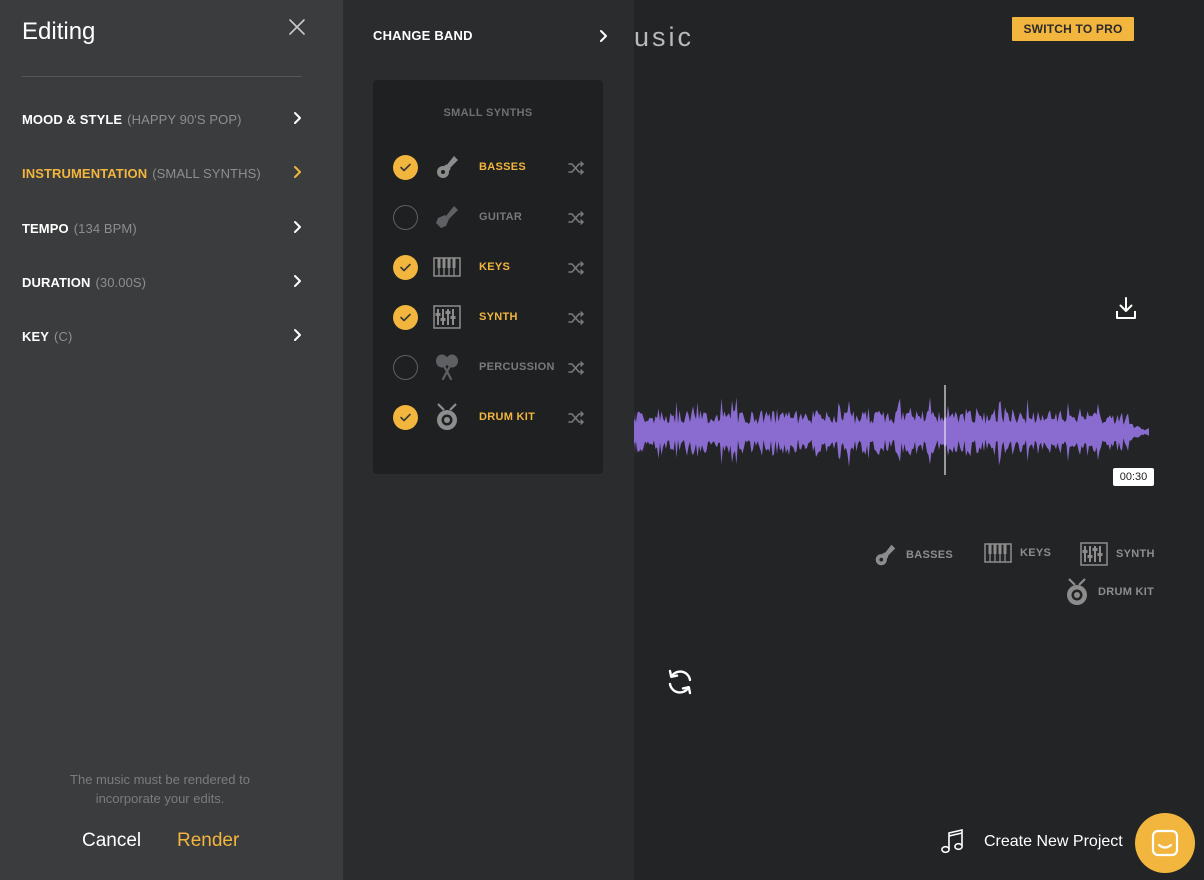  Describe the element at coordinates (498, 317) in the screenshot. I see `instrument-name: SYNTH` at that location.